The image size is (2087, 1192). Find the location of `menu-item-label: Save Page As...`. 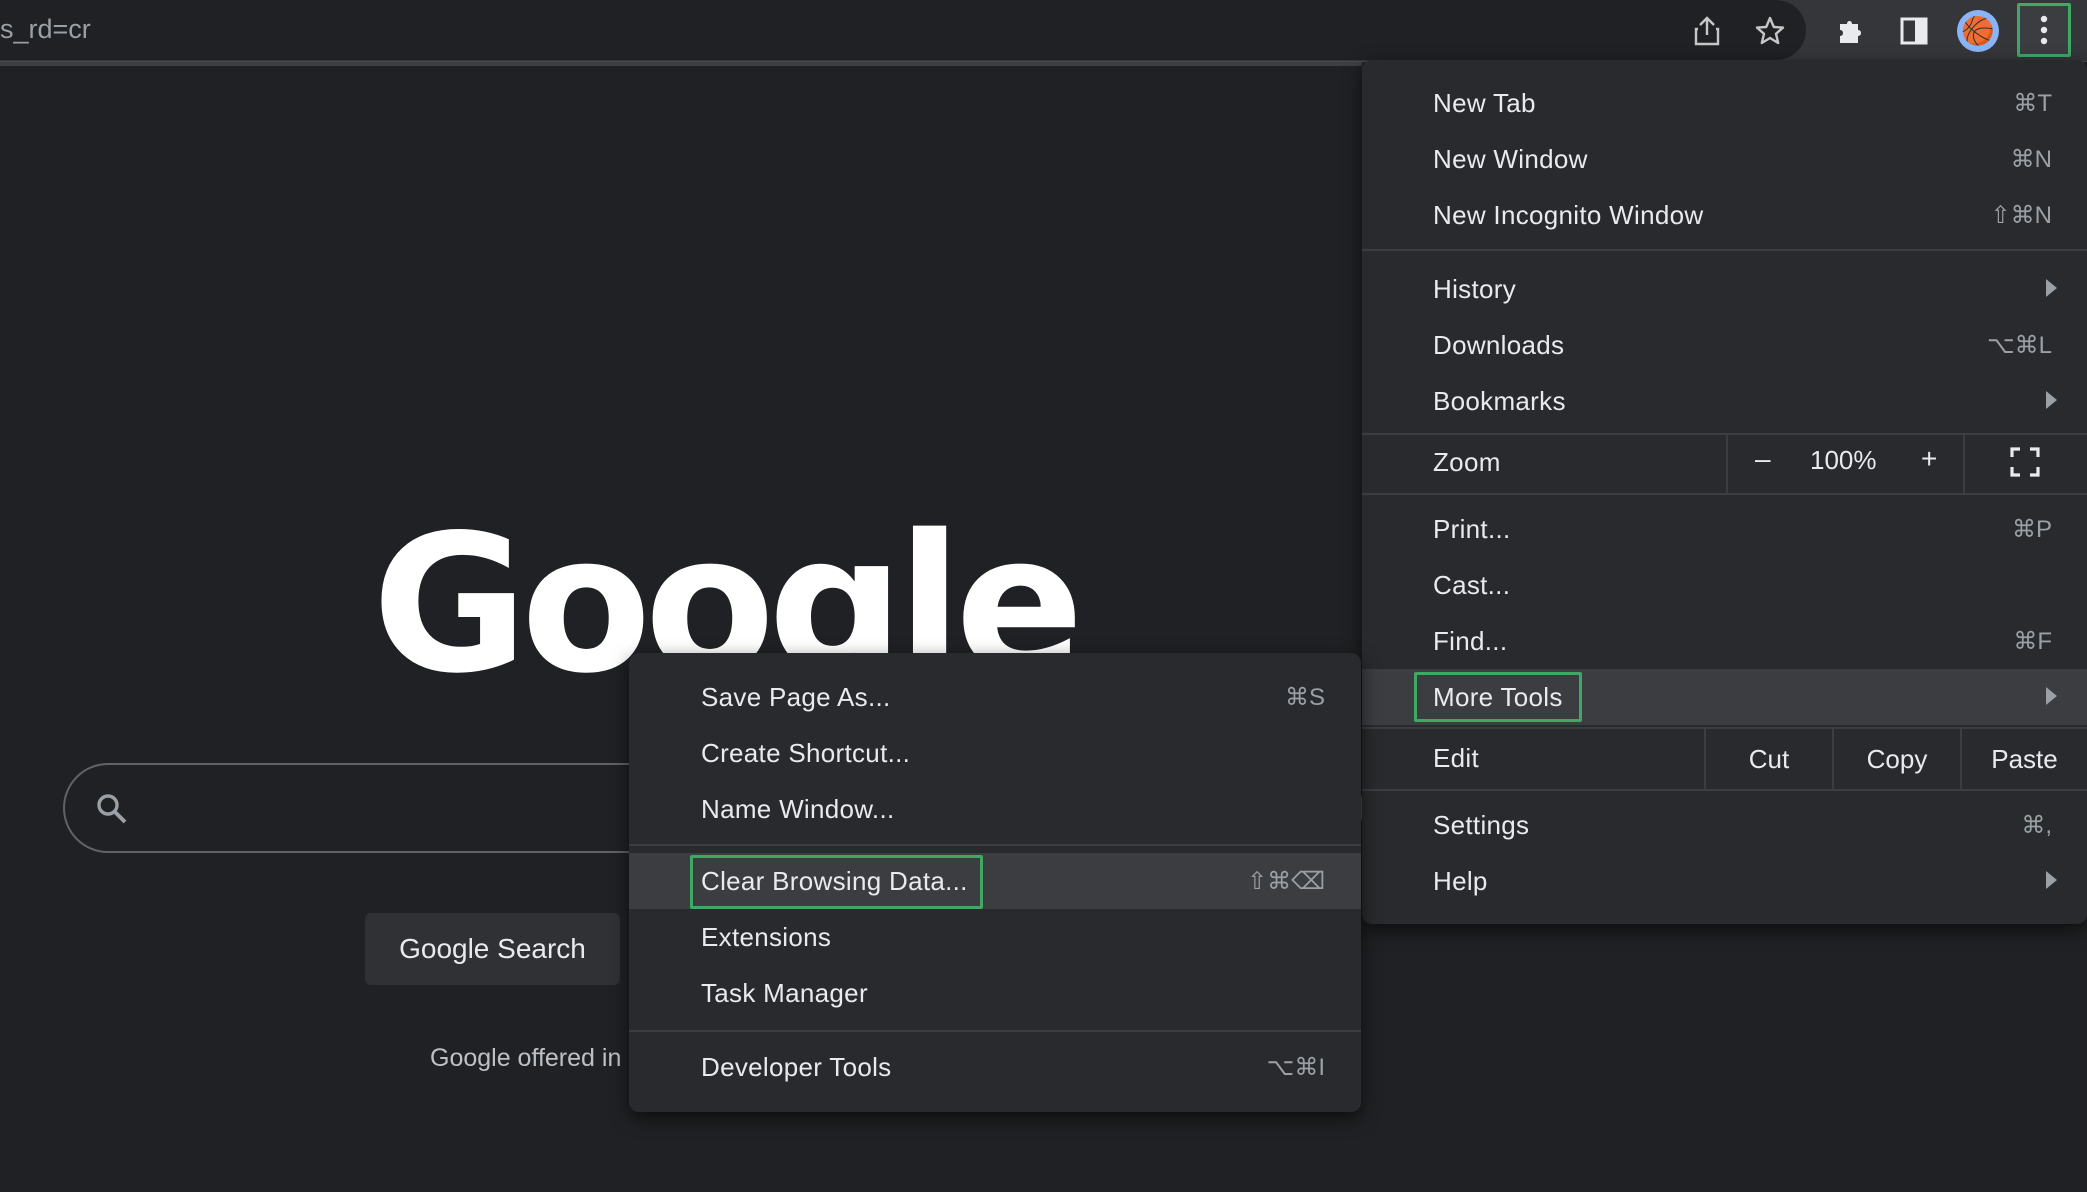

menu-item-label: Save Page As... is located at coordinates (796, 697).